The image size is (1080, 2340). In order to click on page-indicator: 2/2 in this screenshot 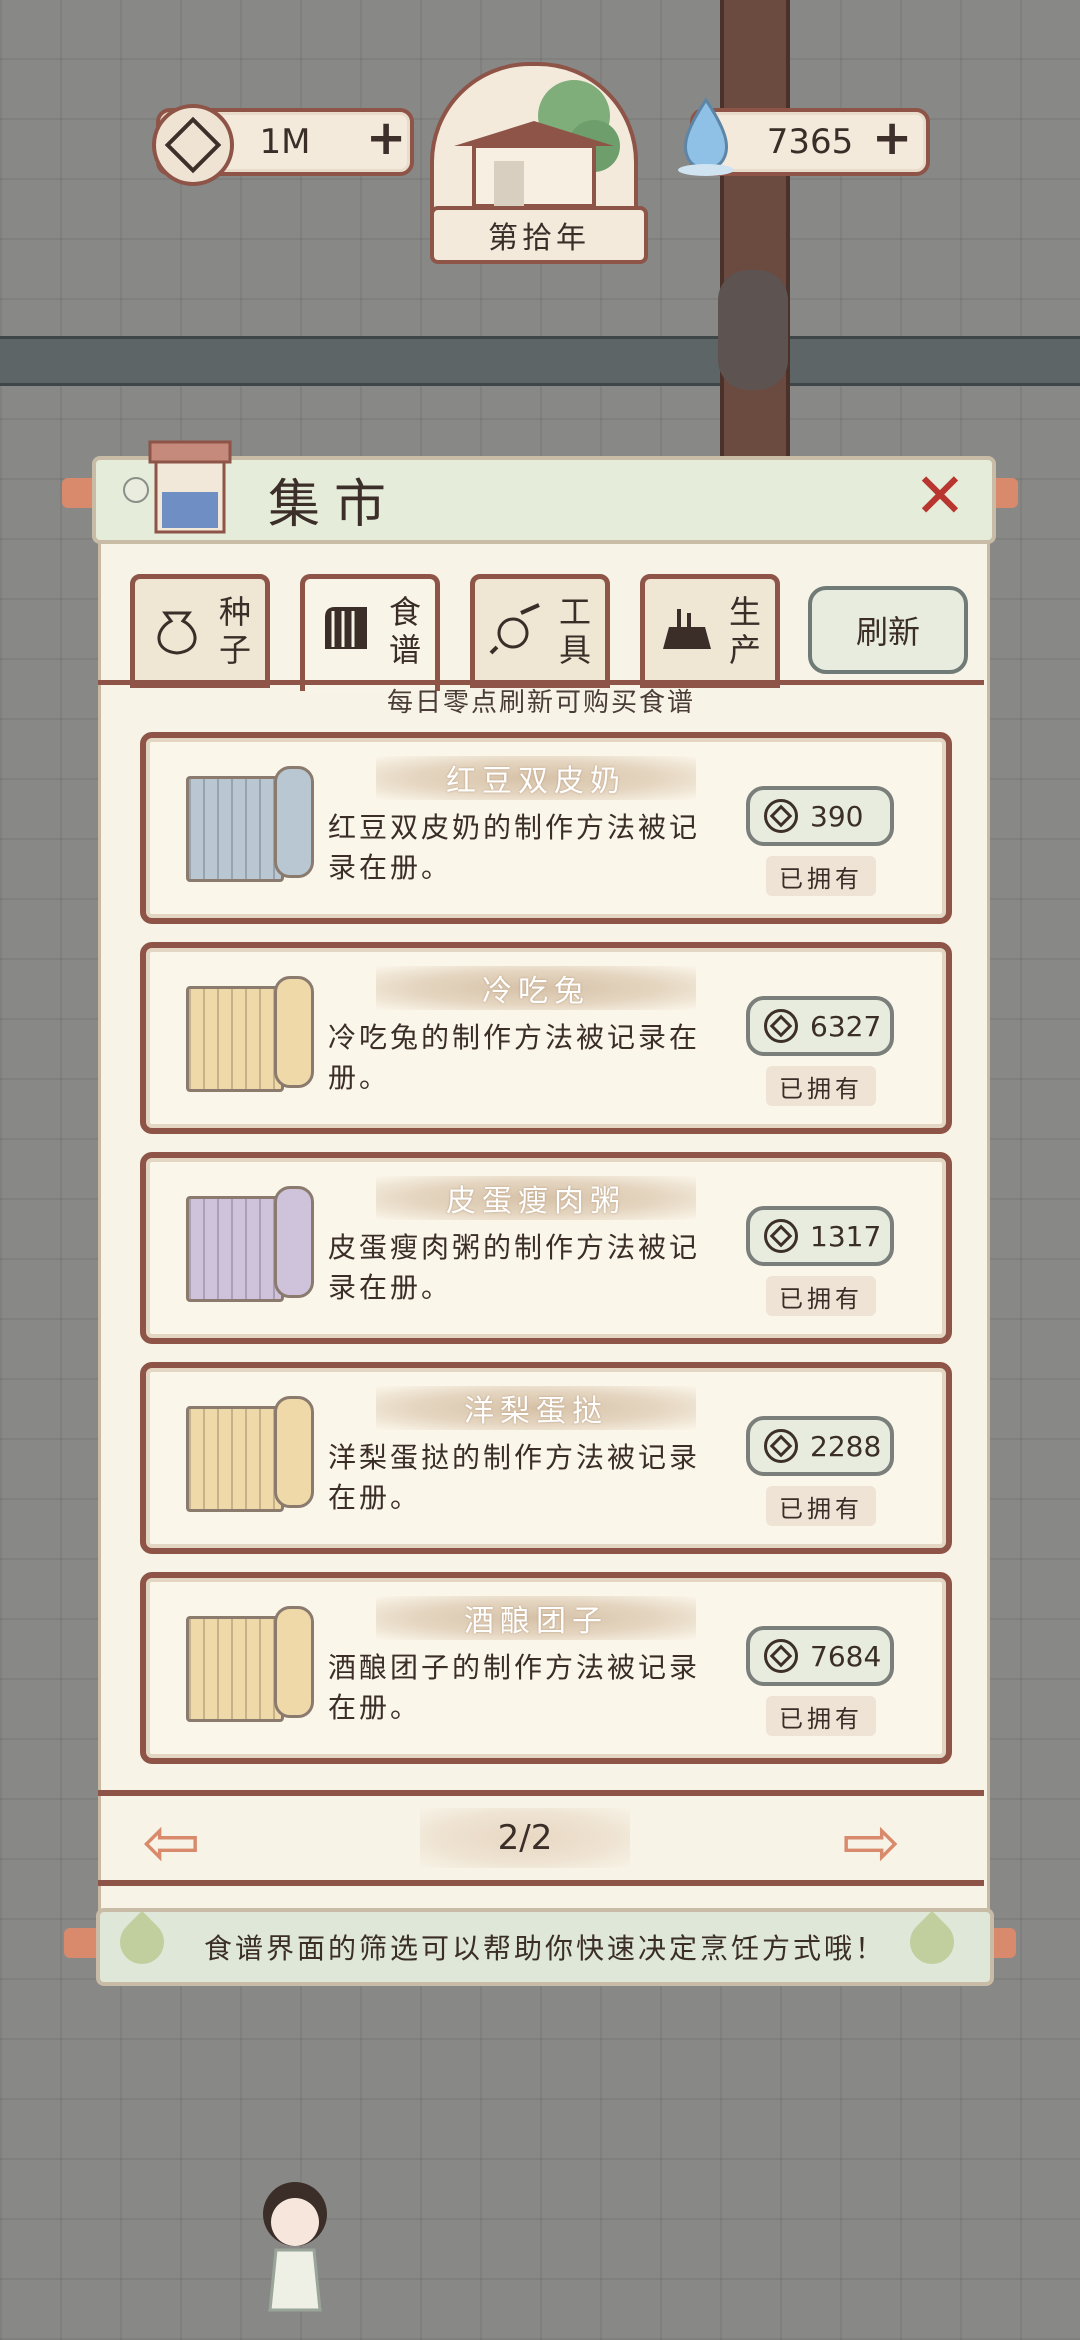, I will do `click(525, 1838)`.